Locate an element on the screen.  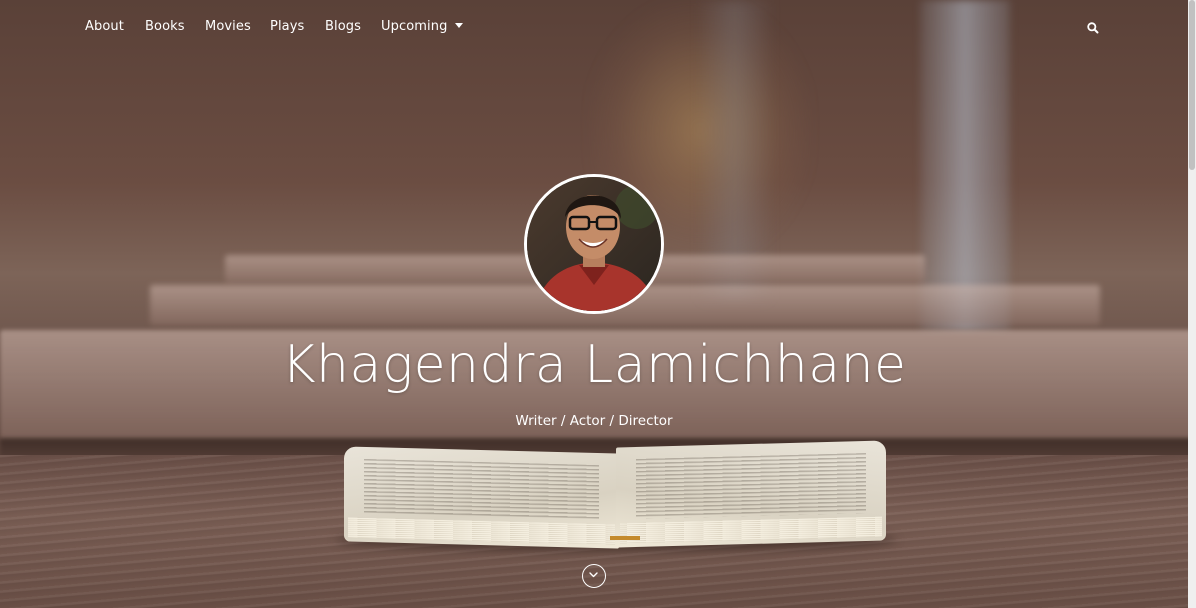
avatar is located at coordinates (594, 244).